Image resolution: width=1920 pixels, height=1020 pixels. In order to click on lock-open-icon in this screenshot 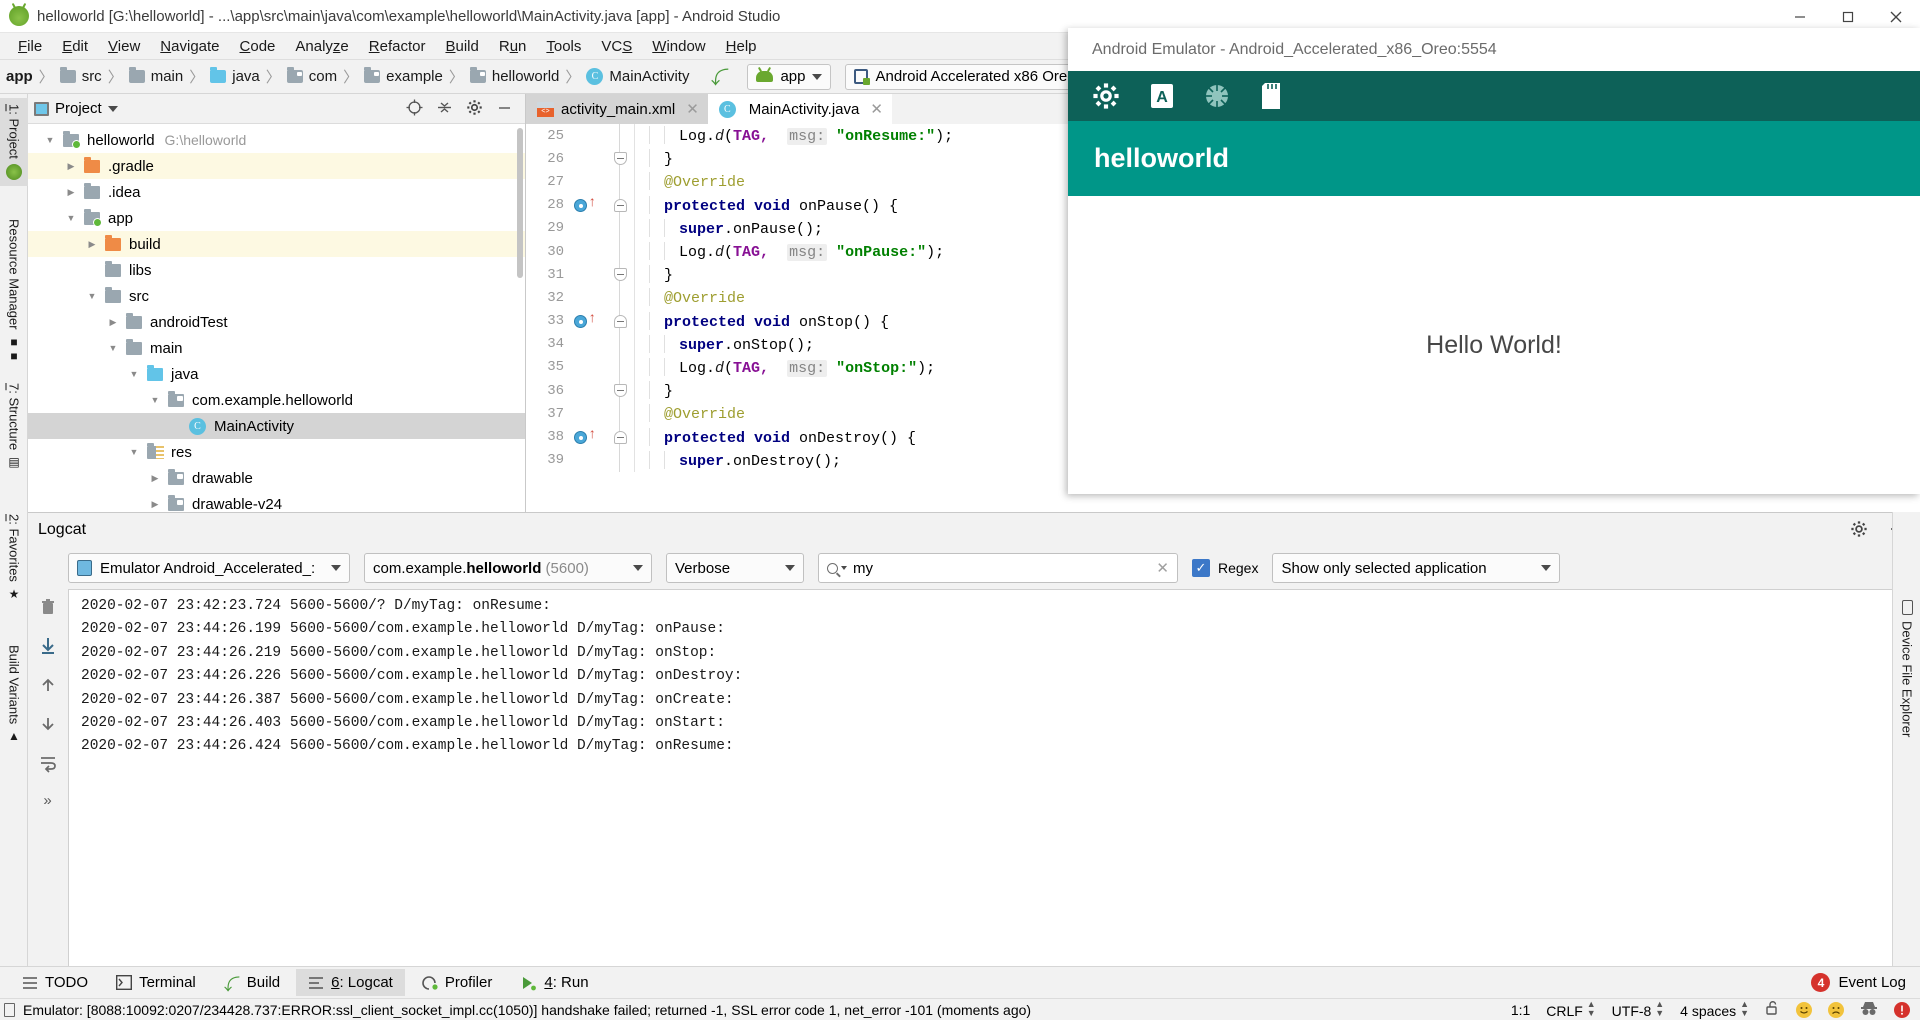, I will do `click(1772, 1009)`.